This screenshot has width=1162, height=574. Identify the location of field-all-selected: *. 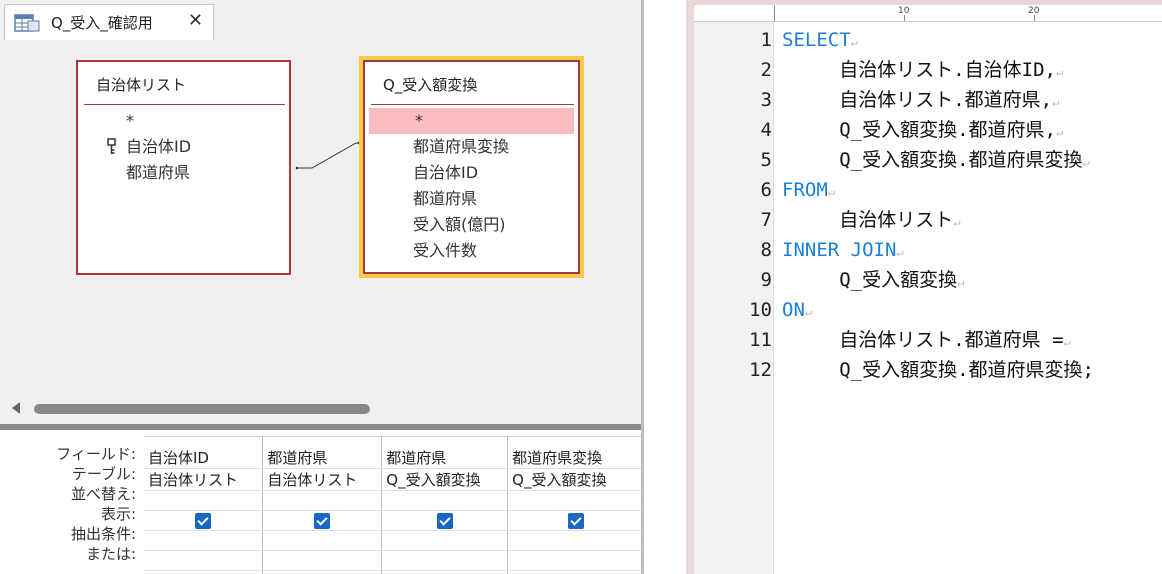
(471, 121).